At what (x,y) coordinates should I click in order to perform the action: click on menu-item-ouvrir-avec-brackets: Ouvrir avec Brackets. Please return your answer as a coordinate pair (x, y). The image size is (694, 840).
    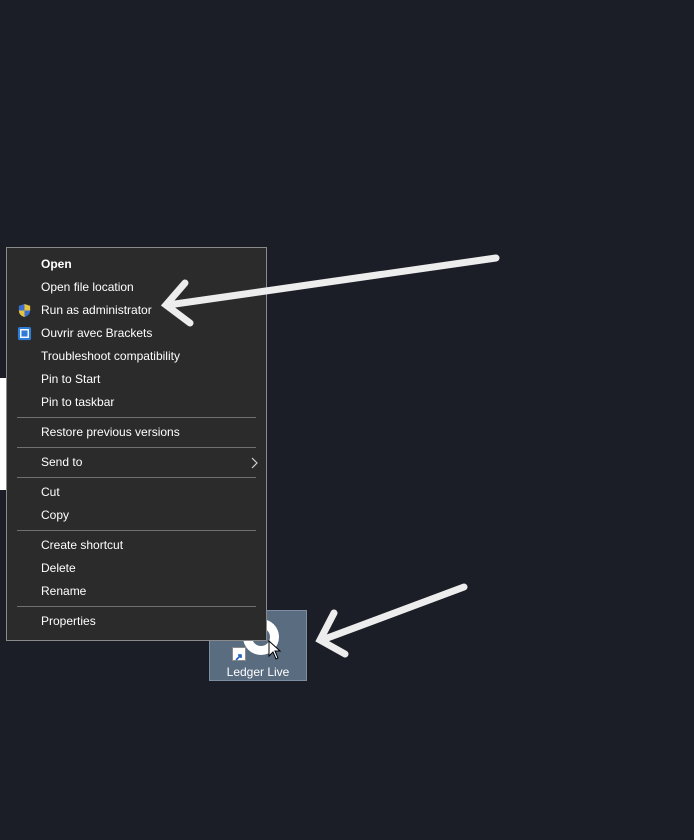
    Looking at the image, I should click on (136, 333).